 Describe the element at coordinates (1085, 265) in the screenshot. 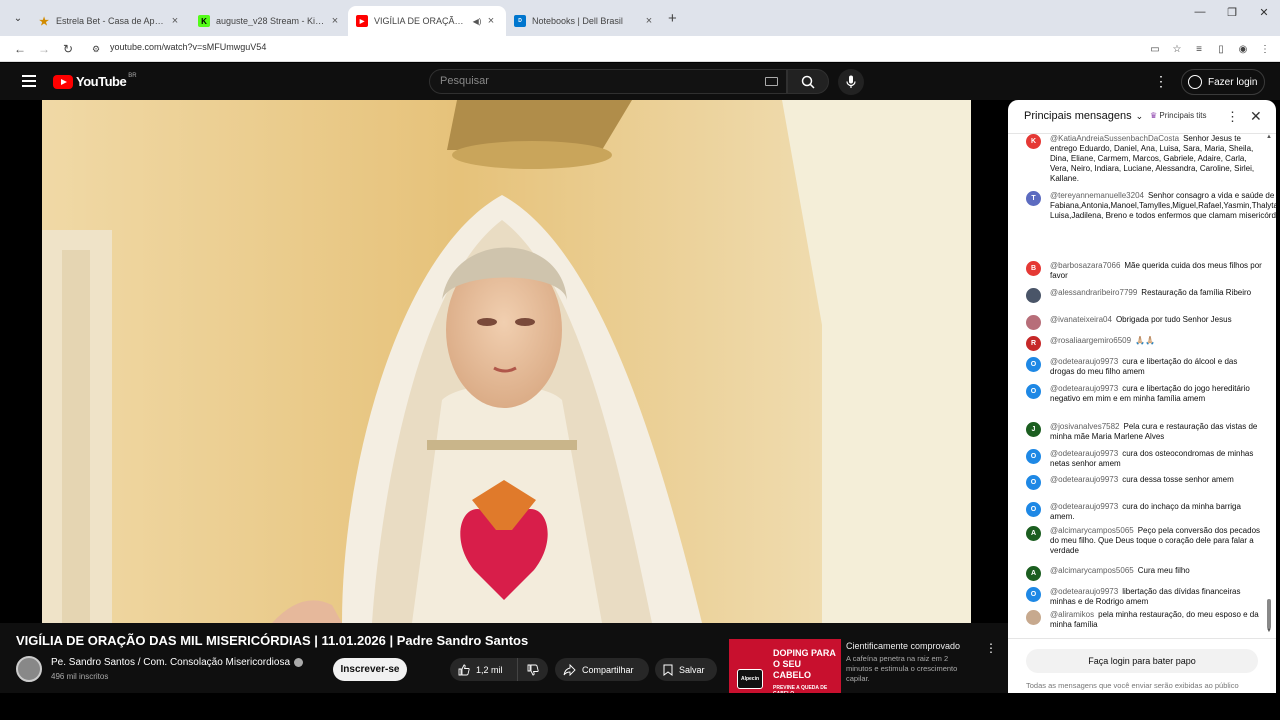

I see `chat-author: @barbosazara7066` at that location.